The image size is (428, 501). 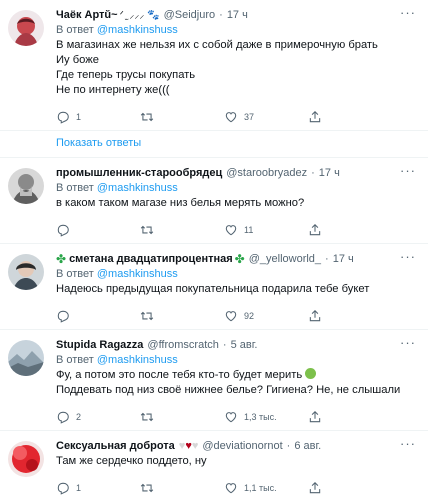 What do you see at coordinates (266, 230) in the screenshot?
I see `like-button: 11` at bounding box center [266, 230].